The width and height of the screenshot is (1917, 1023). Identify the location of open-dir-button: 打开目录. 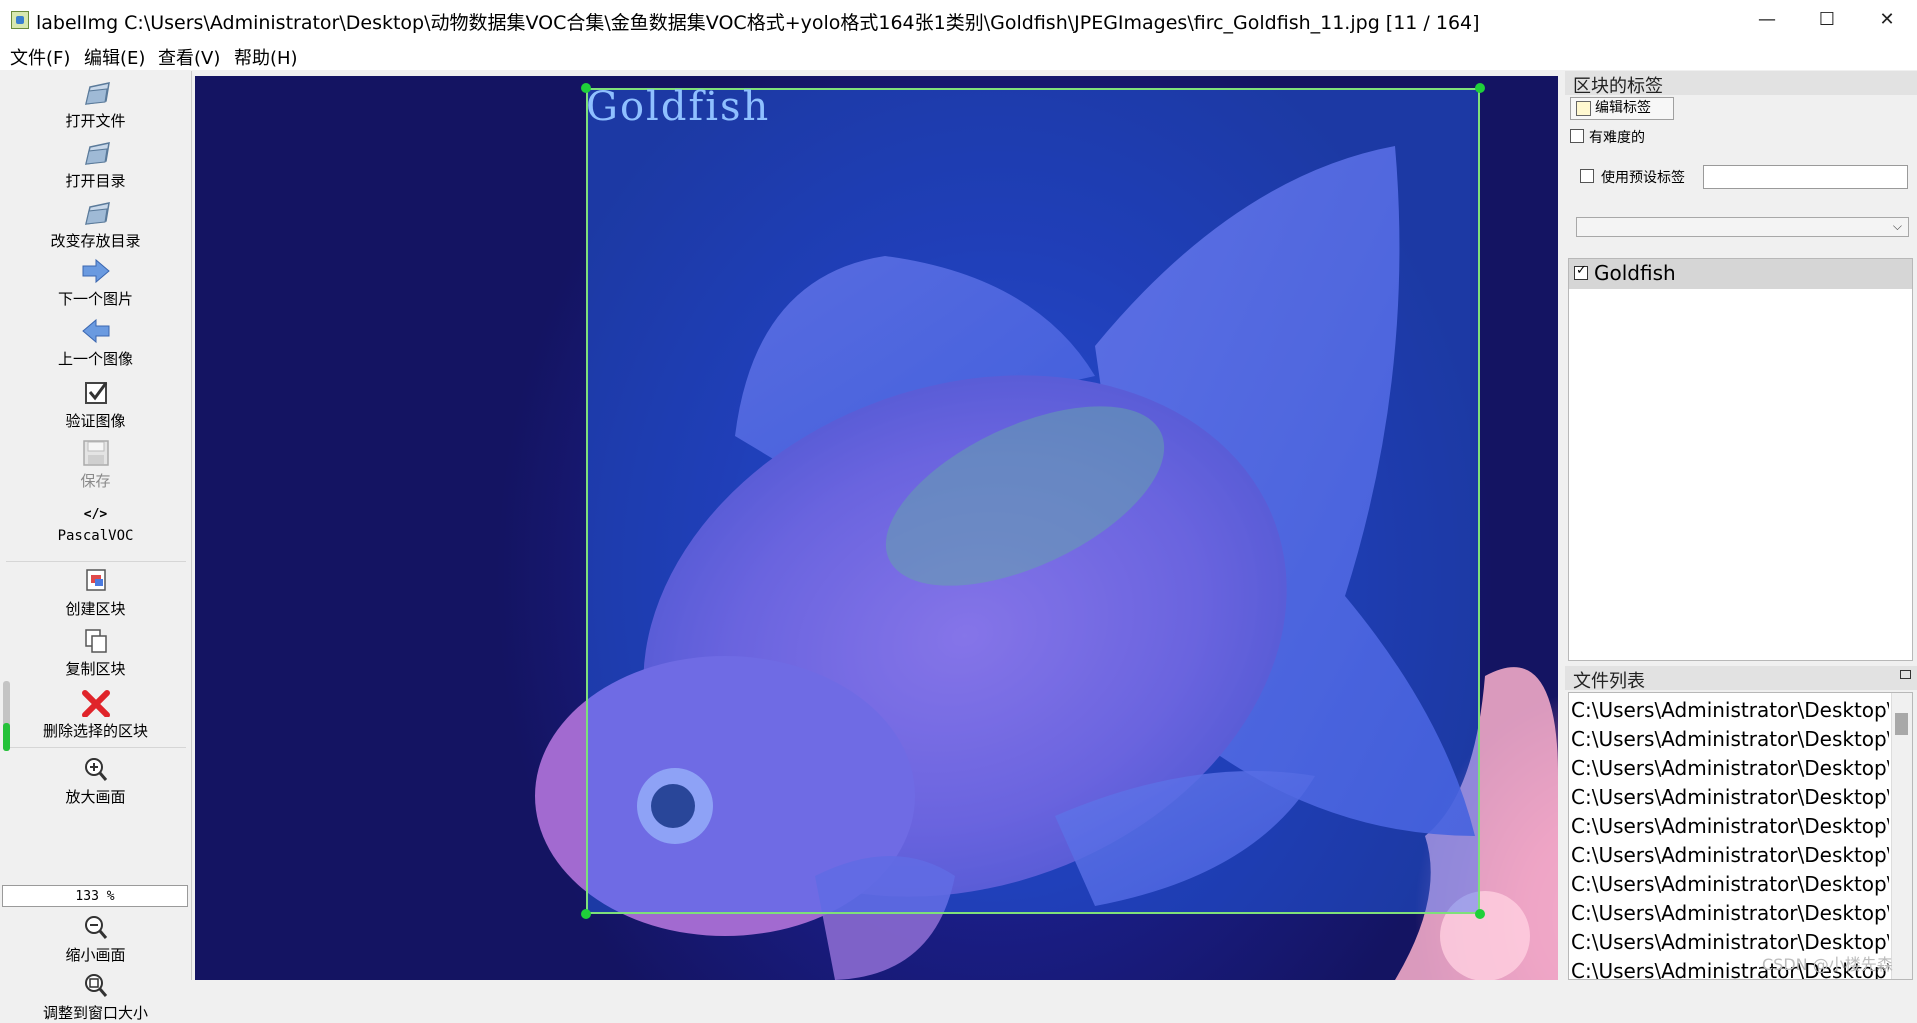
(95, 165).